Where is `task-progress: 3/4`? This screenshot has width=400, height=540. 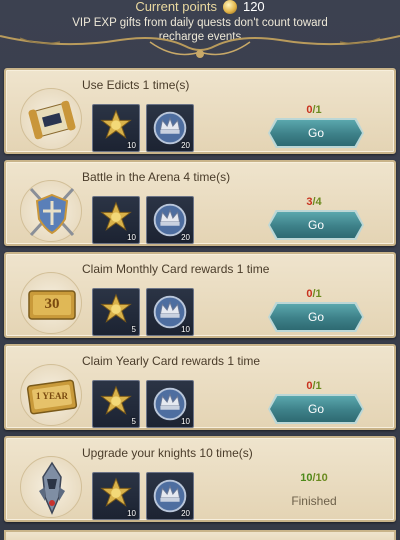
task-progress: 3/4 is located at coordinates (314, 202).